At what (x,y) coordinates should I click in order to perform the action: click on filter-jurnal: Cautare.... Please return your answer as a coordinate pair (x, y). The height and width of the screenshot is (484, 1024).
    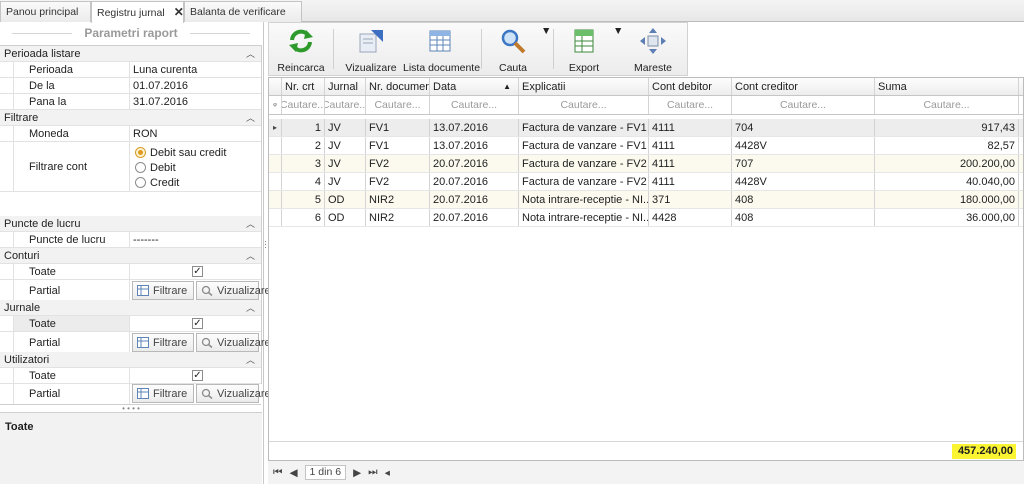
    Looking at the image, I should click on (345, 105).